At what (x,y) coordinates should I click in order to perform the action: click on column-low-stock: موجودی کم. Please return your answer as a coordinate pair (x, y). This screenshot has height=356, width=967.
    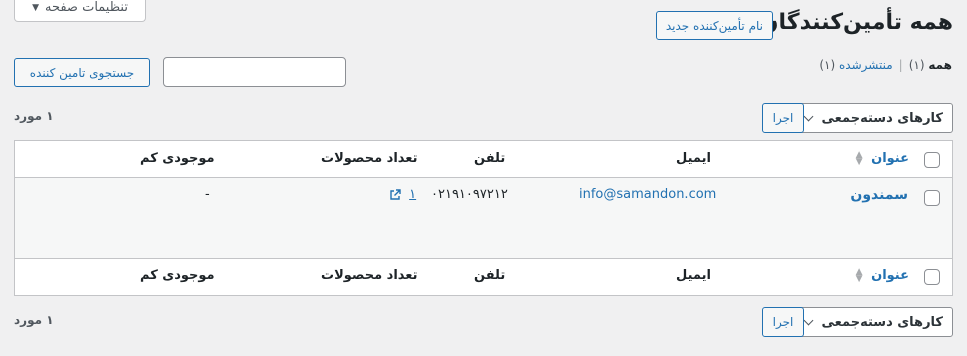
    Looking at the image, I should click on (177, 158).